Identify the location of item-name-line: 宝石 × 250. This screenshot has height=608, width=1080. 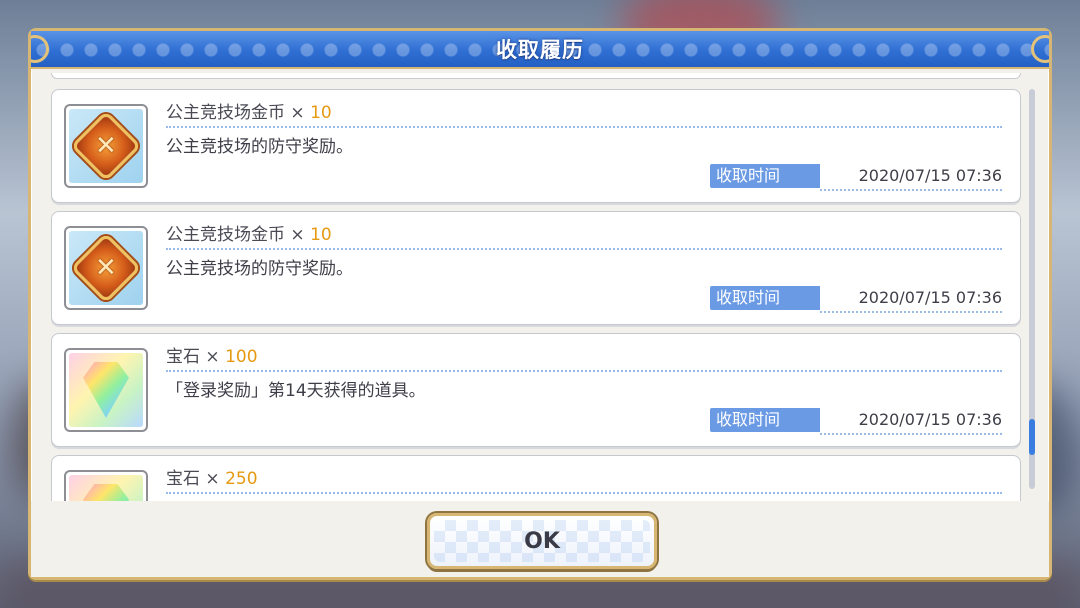
(212, 476).